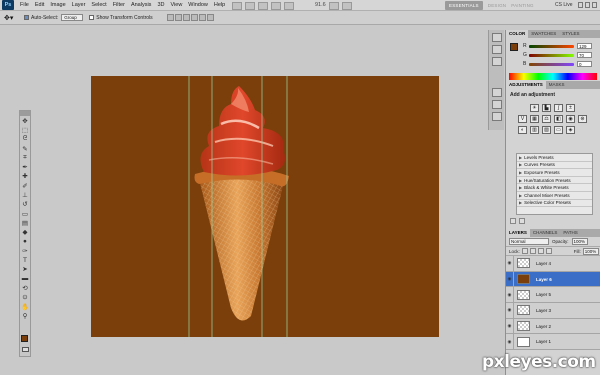  What do you see at coordinates (176, 5) in the screenshot?
I see `menu-view: View` at bounding box center [176, 5].